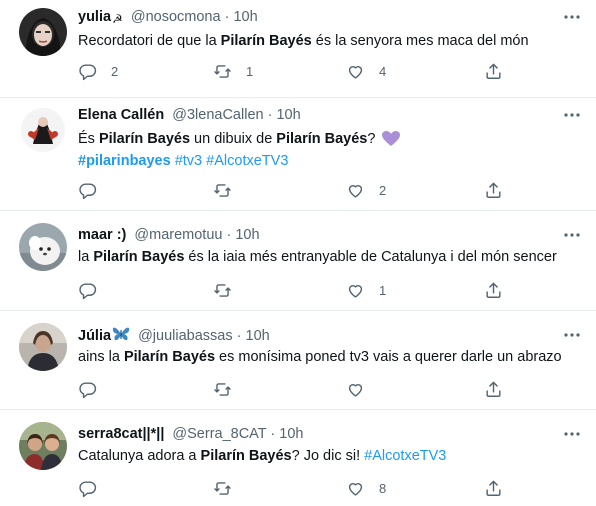  What do you see at coordinates (298, 488) in the screenshot?
I see `tweet-actions: 8` at bounding box center [298, 488].